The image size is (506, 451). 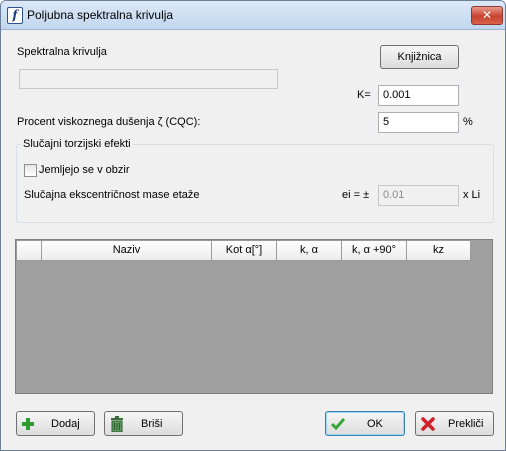 What do you see at coordinates (374, 250) in the screenshot?
I see `table-header-k-alpha-90: k, α +90°` at bounding box center [374, 250].